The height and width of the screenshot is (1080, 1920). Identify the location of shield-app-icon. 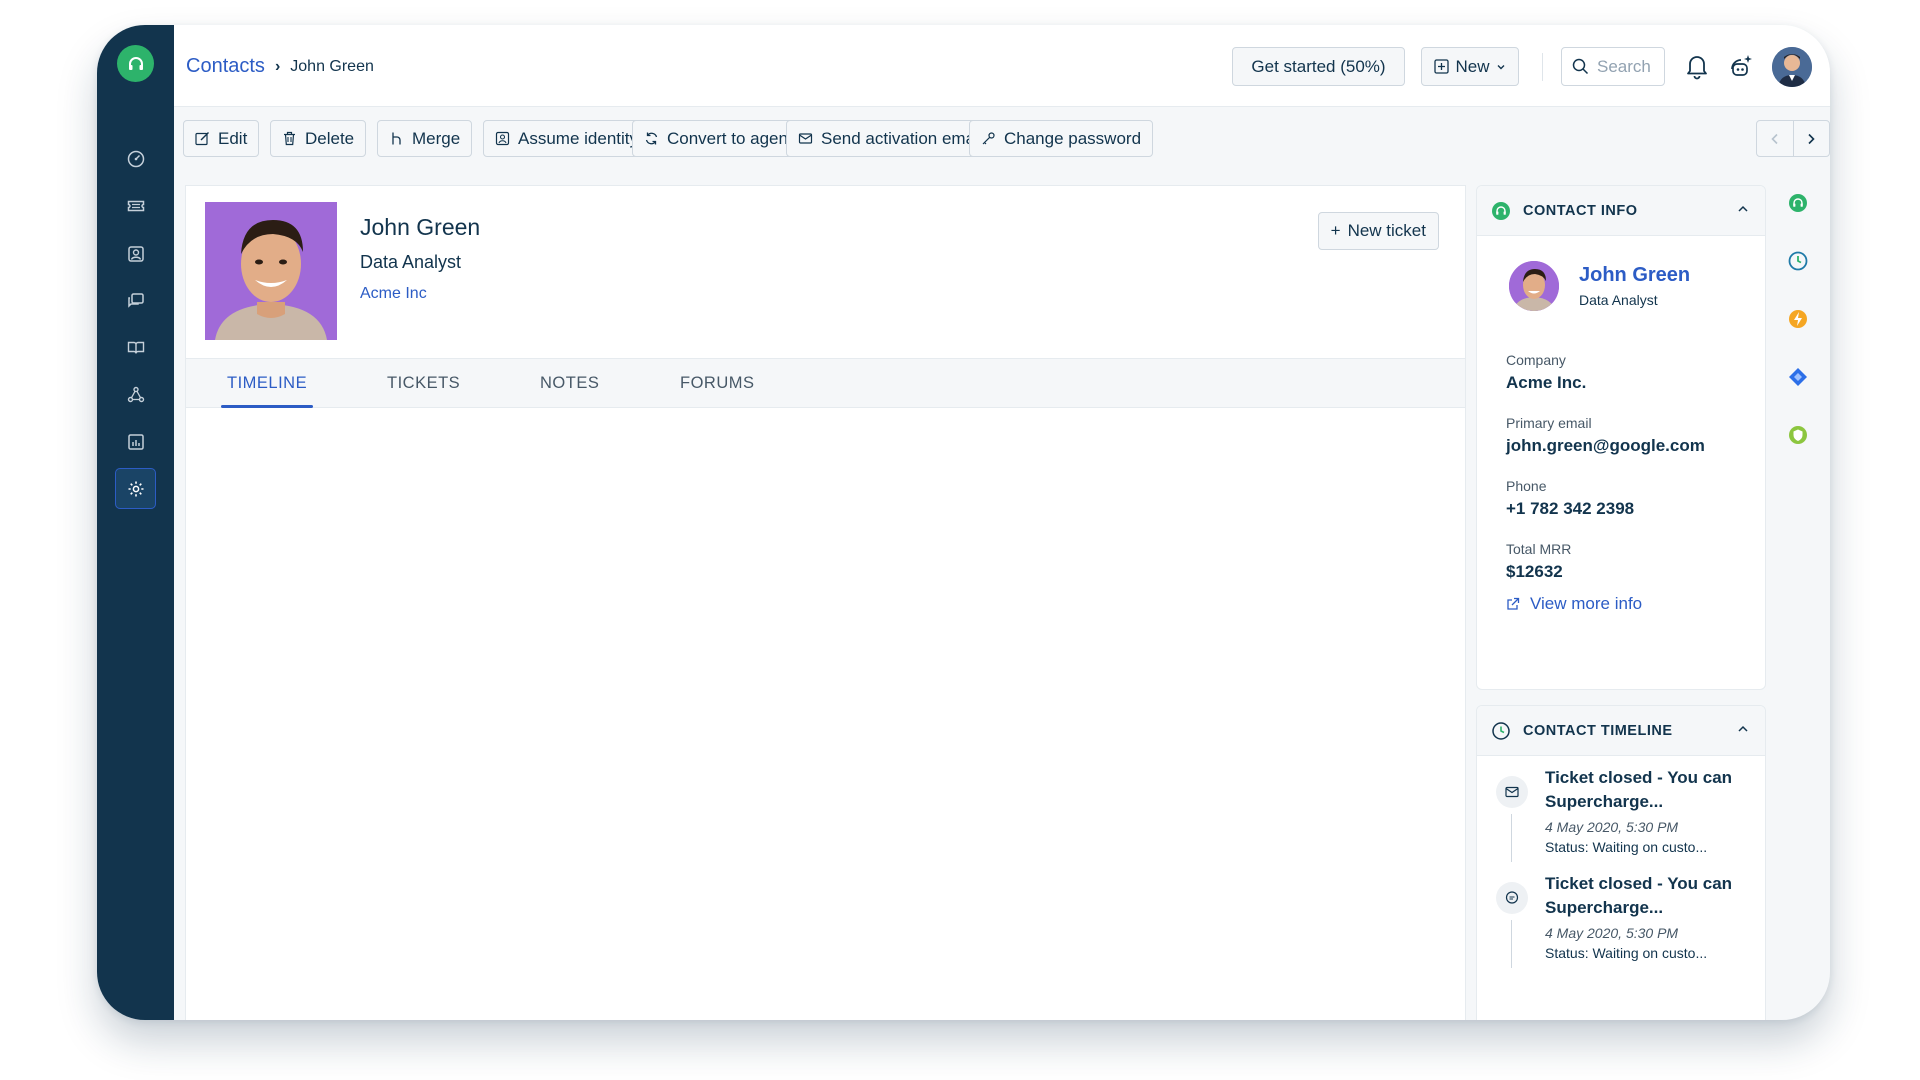
(1798, 435).